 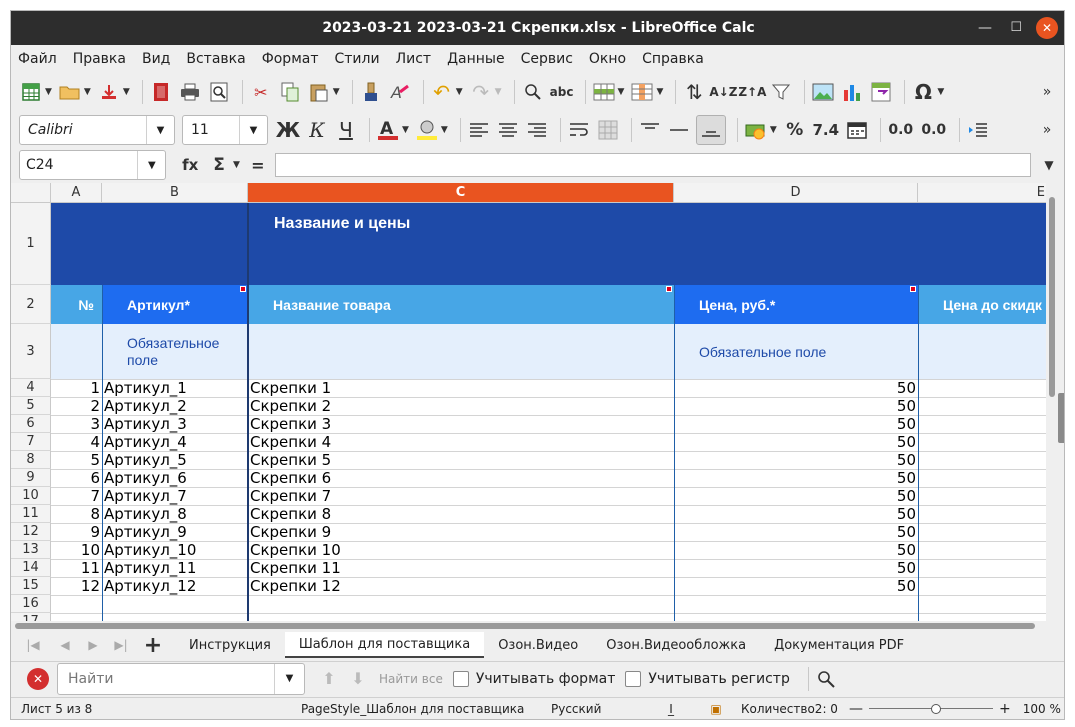 I want to click on formula-input, so click(x=653, y=165).